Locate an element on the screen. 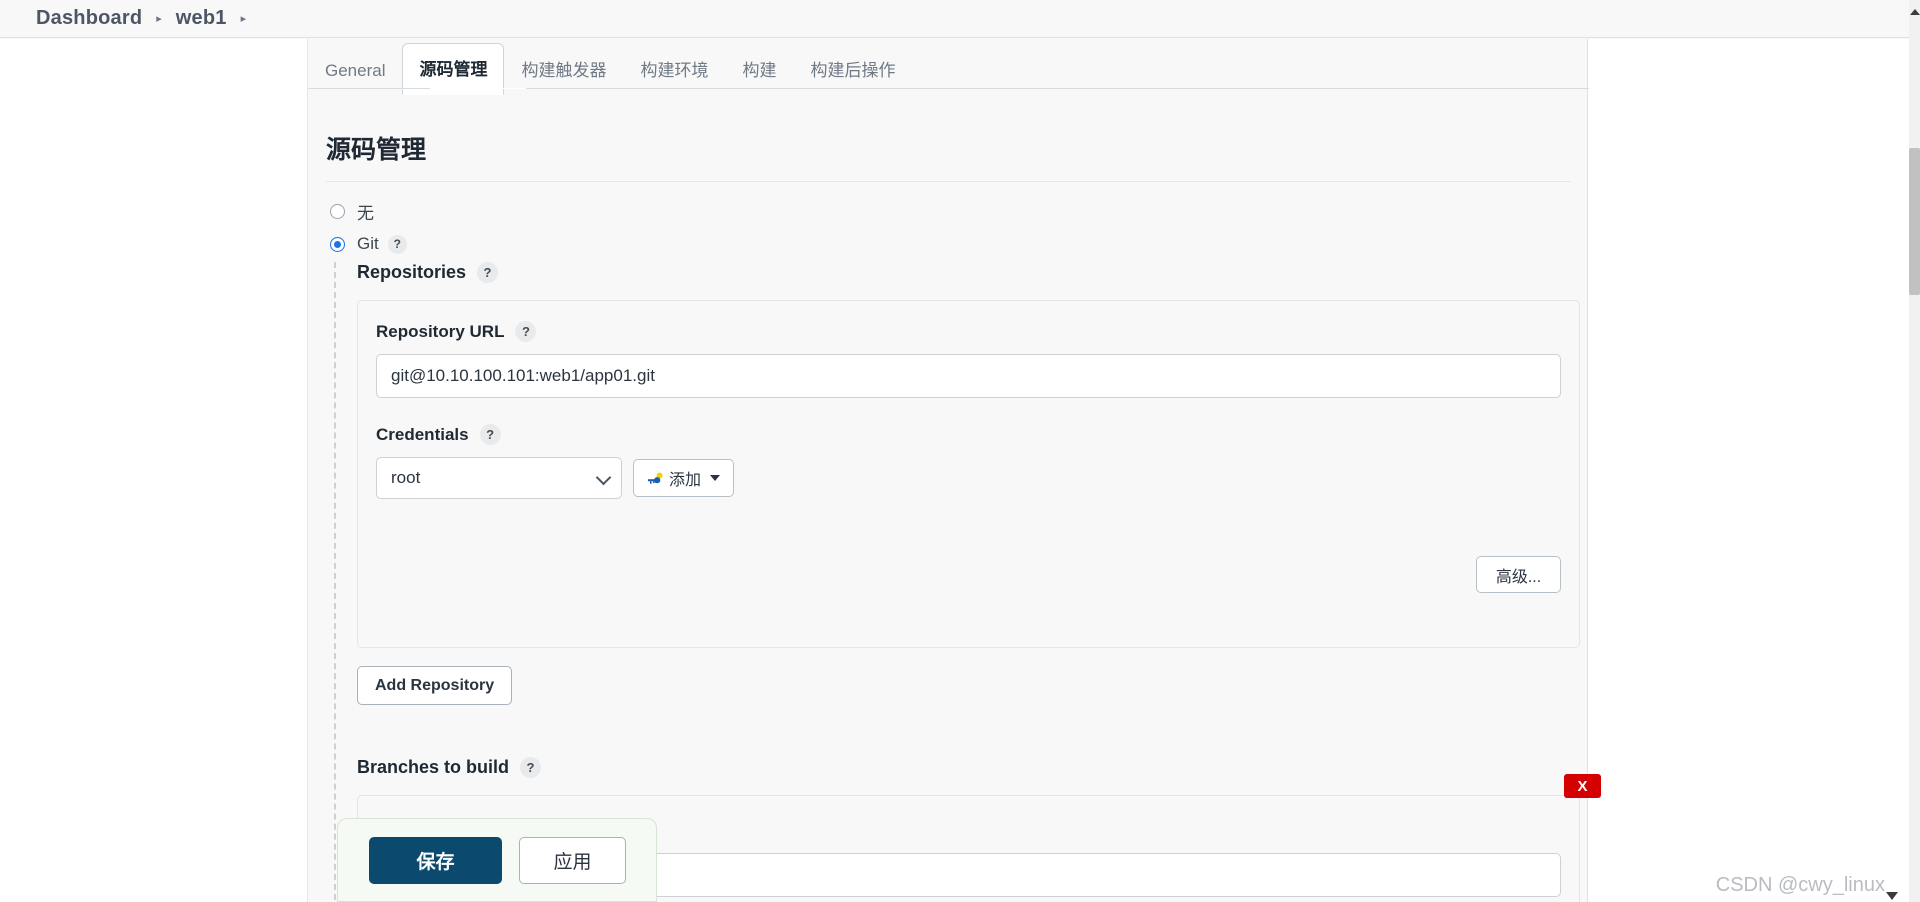 The height and width of the screenshot is (902, 1920). form-action-bar: 保存 应用 is located at coordinates (497, 860).